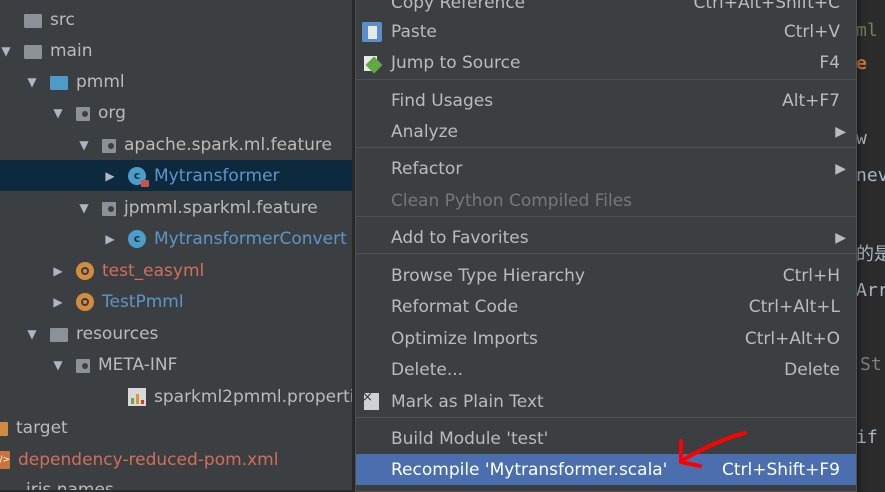 The width and height of the screenshot is (885, 492). Describe the element at coordinates (713, 449) in the screenshot. I see `annotation-arrow-icon` at that location.